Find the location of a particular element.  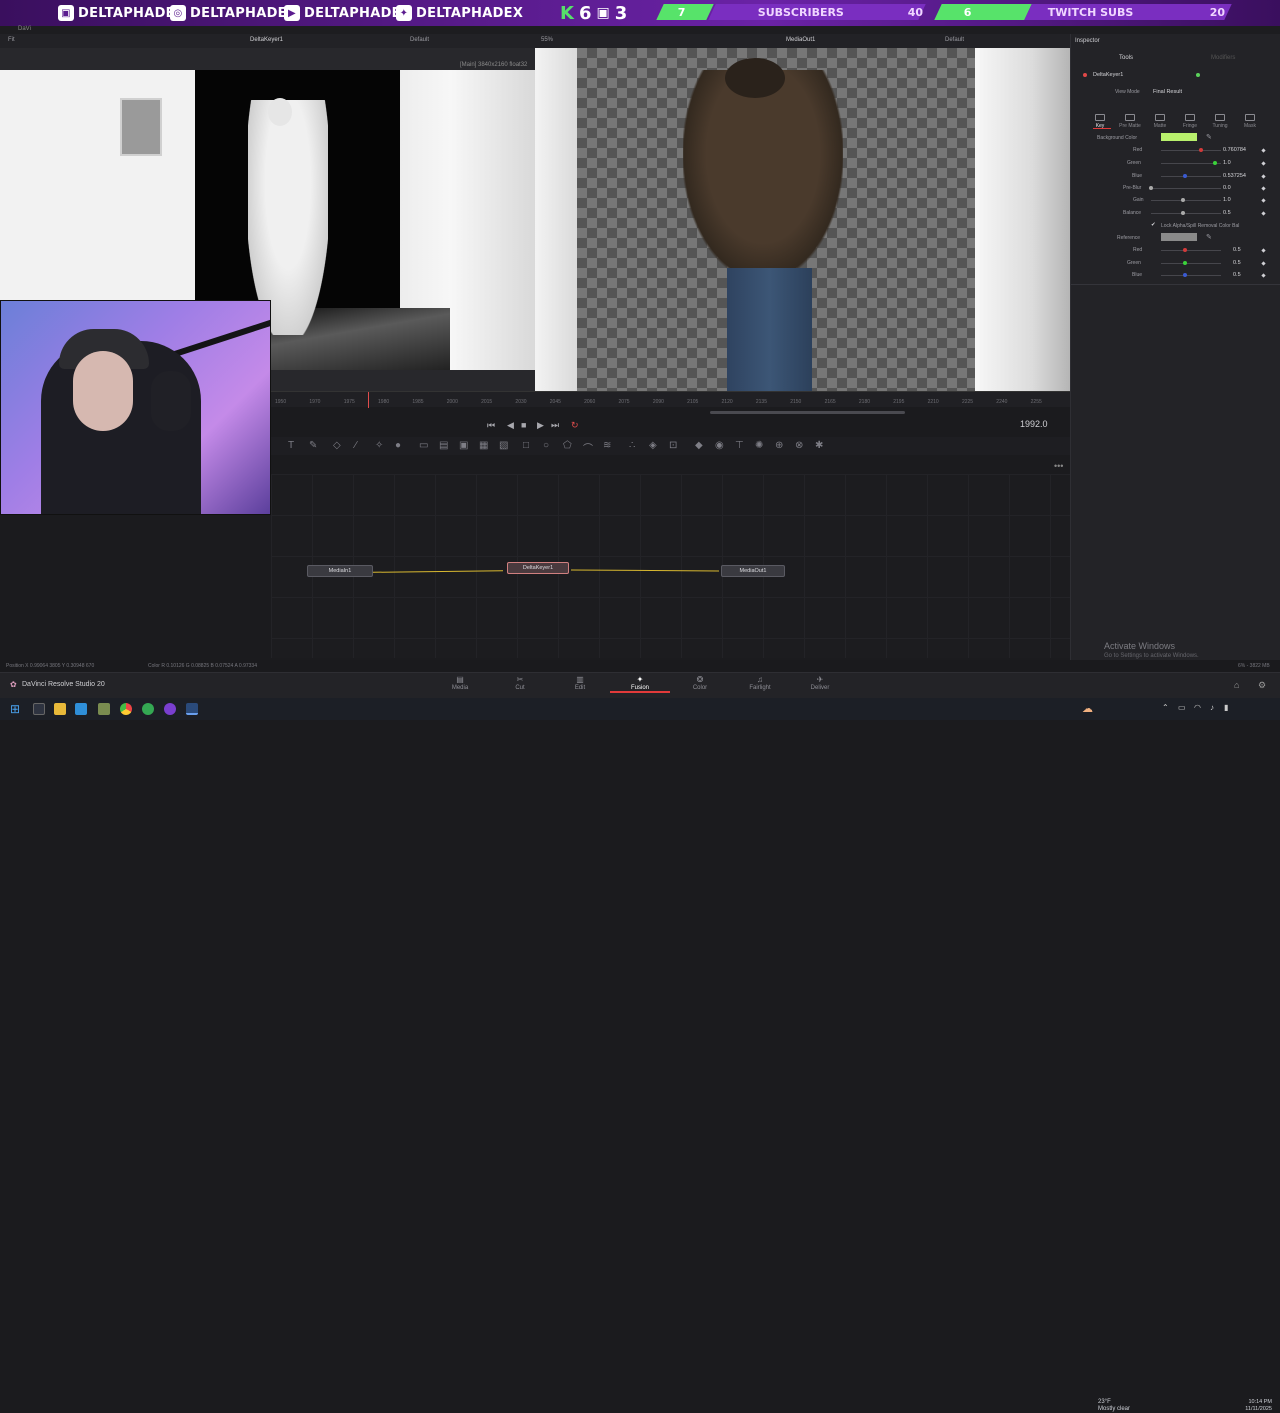

page-fairlight: ♫ Fairlight is located at coordinates (760, 683).